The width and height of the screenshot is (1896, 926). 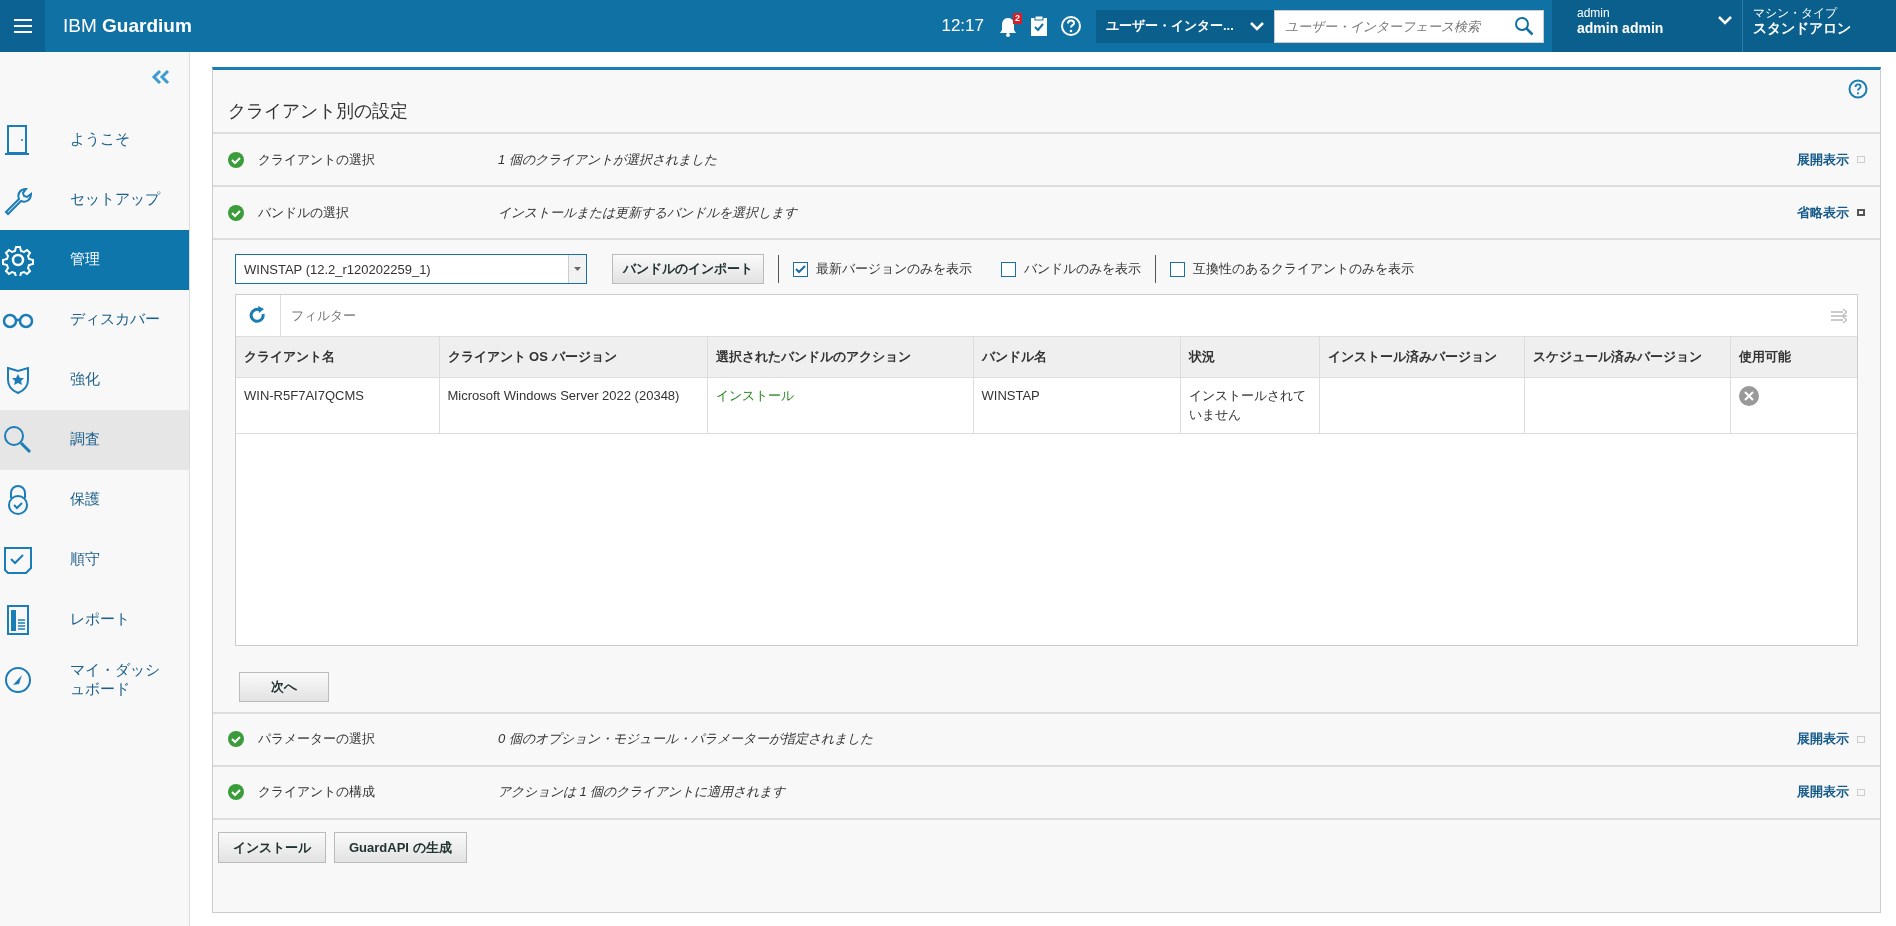 I want to click on checkbox-label: 互換性のあるクライアントのみを表示, so click(x=1303, y=269).